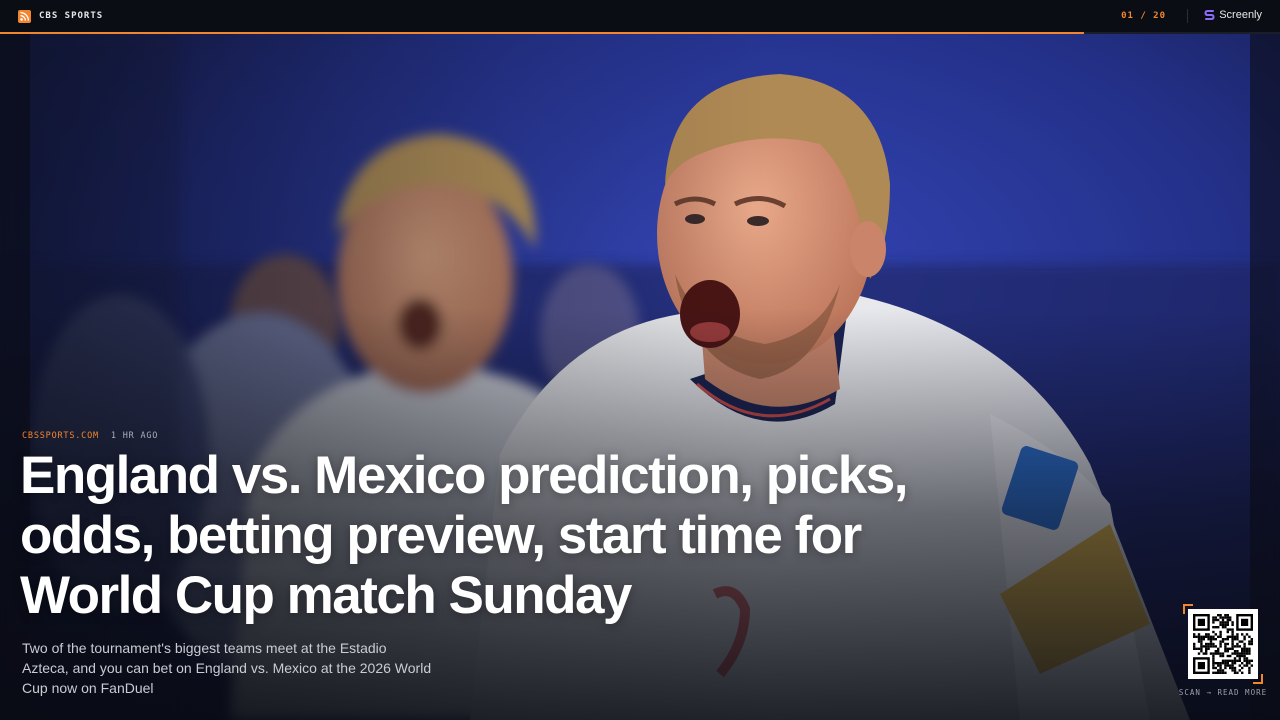 The width and height of the screenshot is (1280, 720). Describe the element at coordinates (1209, 15) in the screenshot. I see `screenly-logo-icon` at that location.